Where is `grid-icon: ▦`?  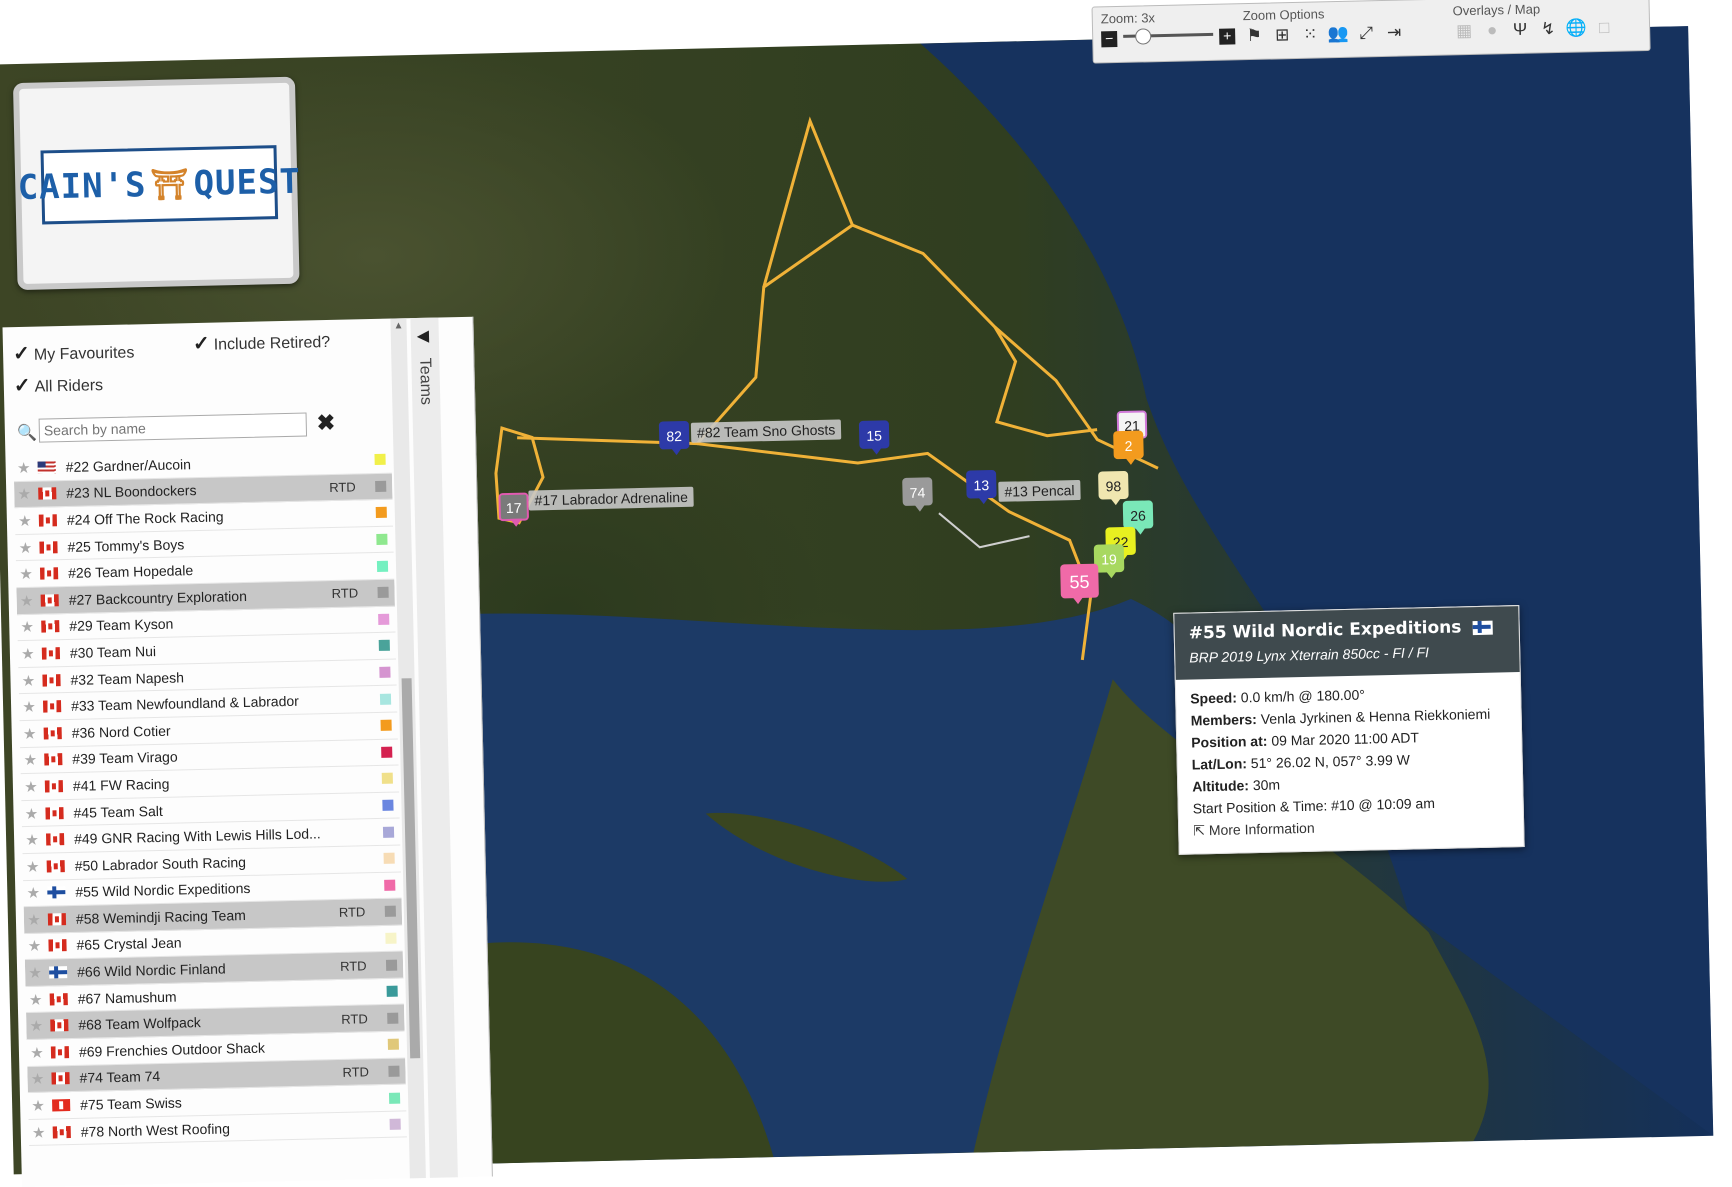 grid-icon: ▦ is located at coordinates (1464, 31).